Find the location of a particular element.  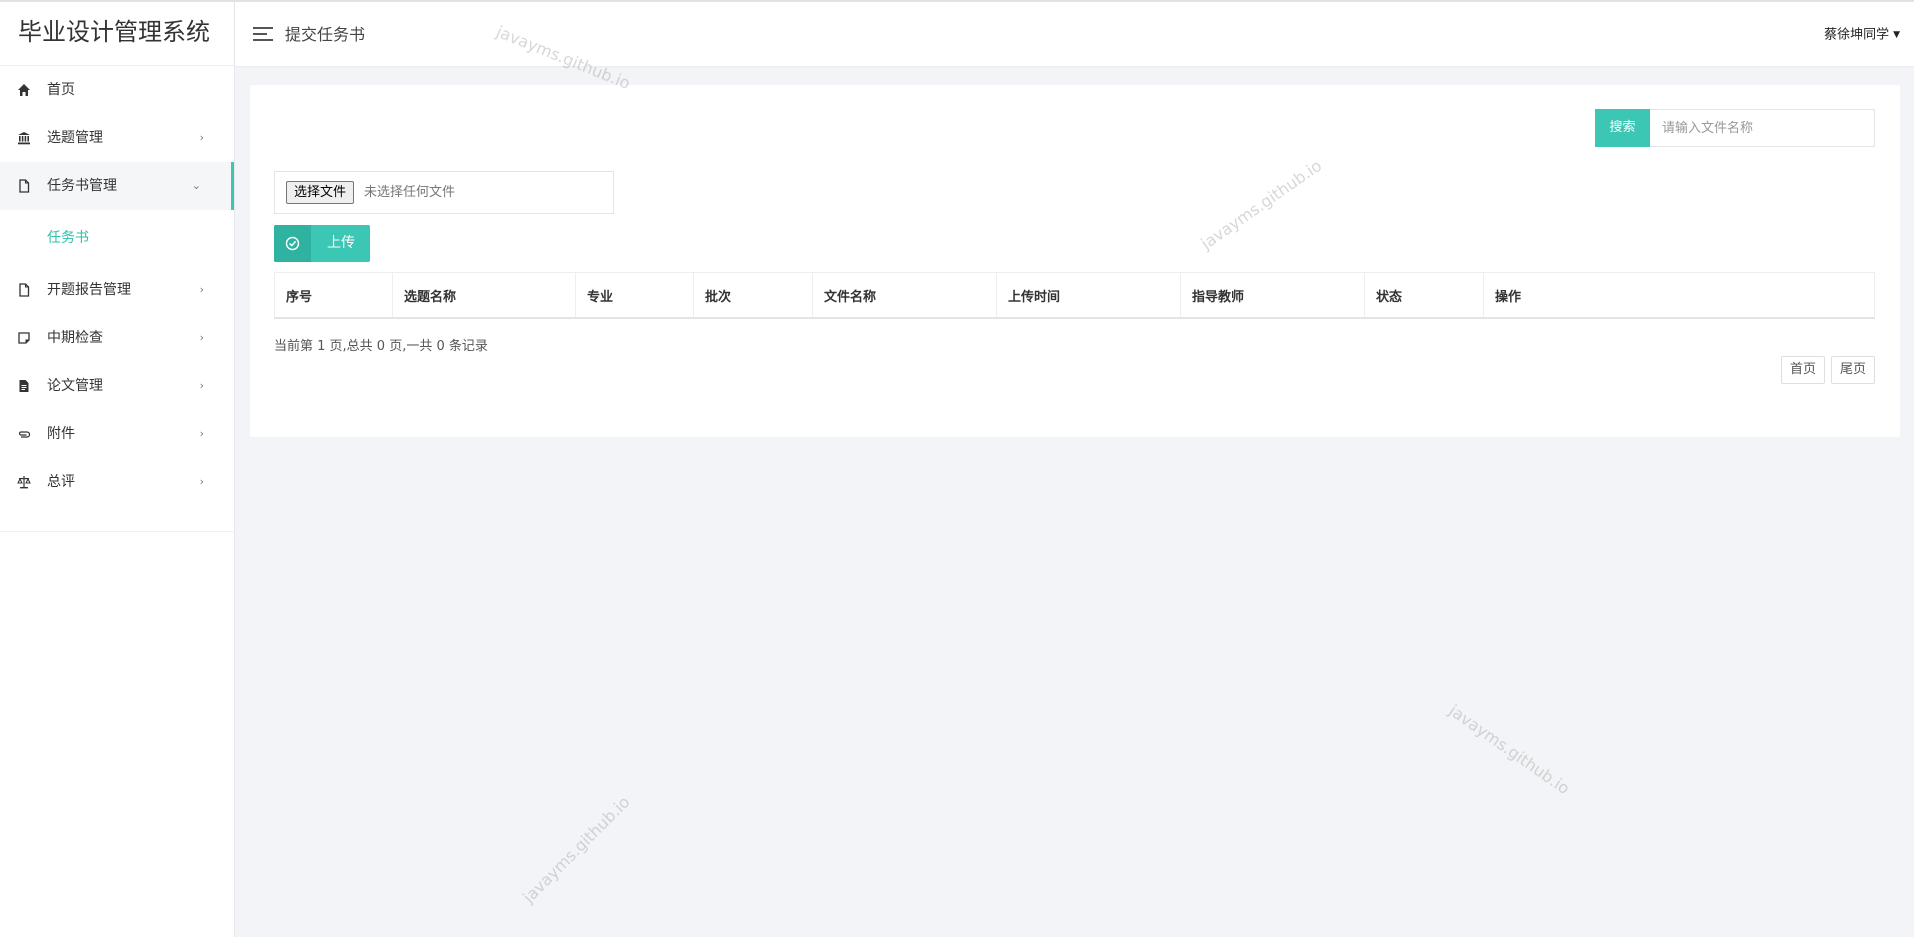

sidebar-item-assignment: 任务书管理 ⌄ is located at coordinates (117, 186).